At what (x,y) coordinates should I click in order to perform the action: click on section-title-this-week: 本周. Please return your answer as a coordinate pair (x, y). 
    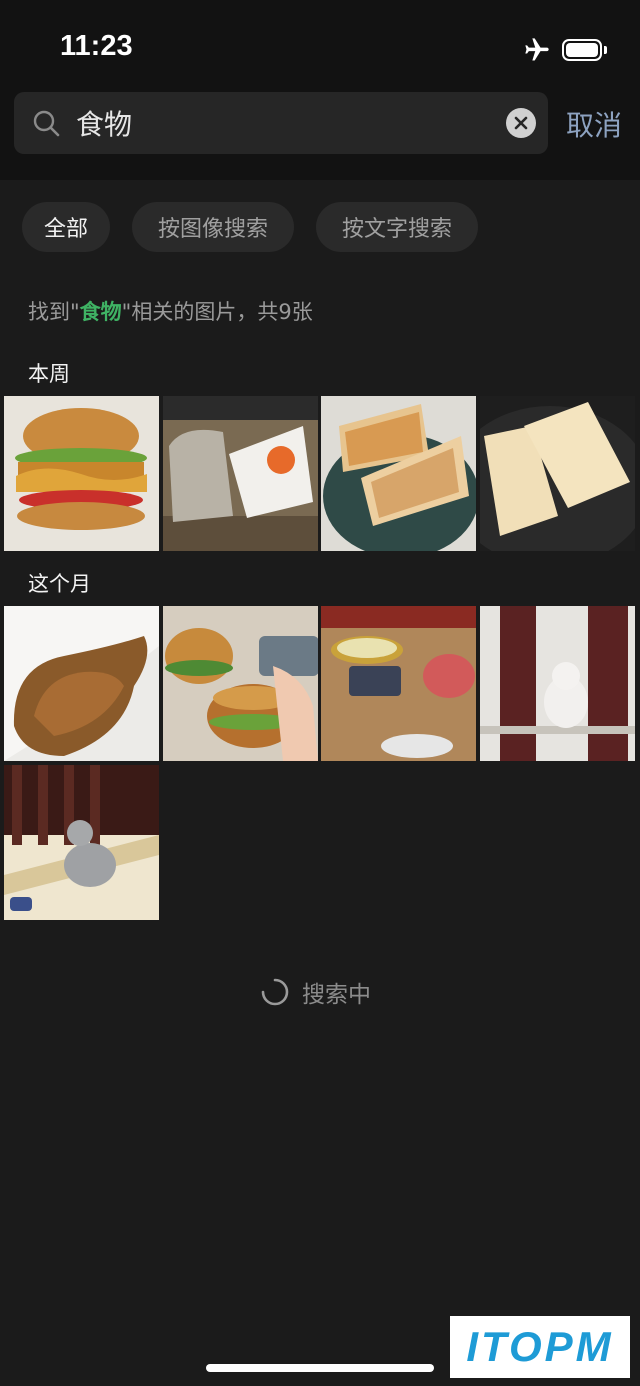
    Looking at the image, I should click on (49, 374).